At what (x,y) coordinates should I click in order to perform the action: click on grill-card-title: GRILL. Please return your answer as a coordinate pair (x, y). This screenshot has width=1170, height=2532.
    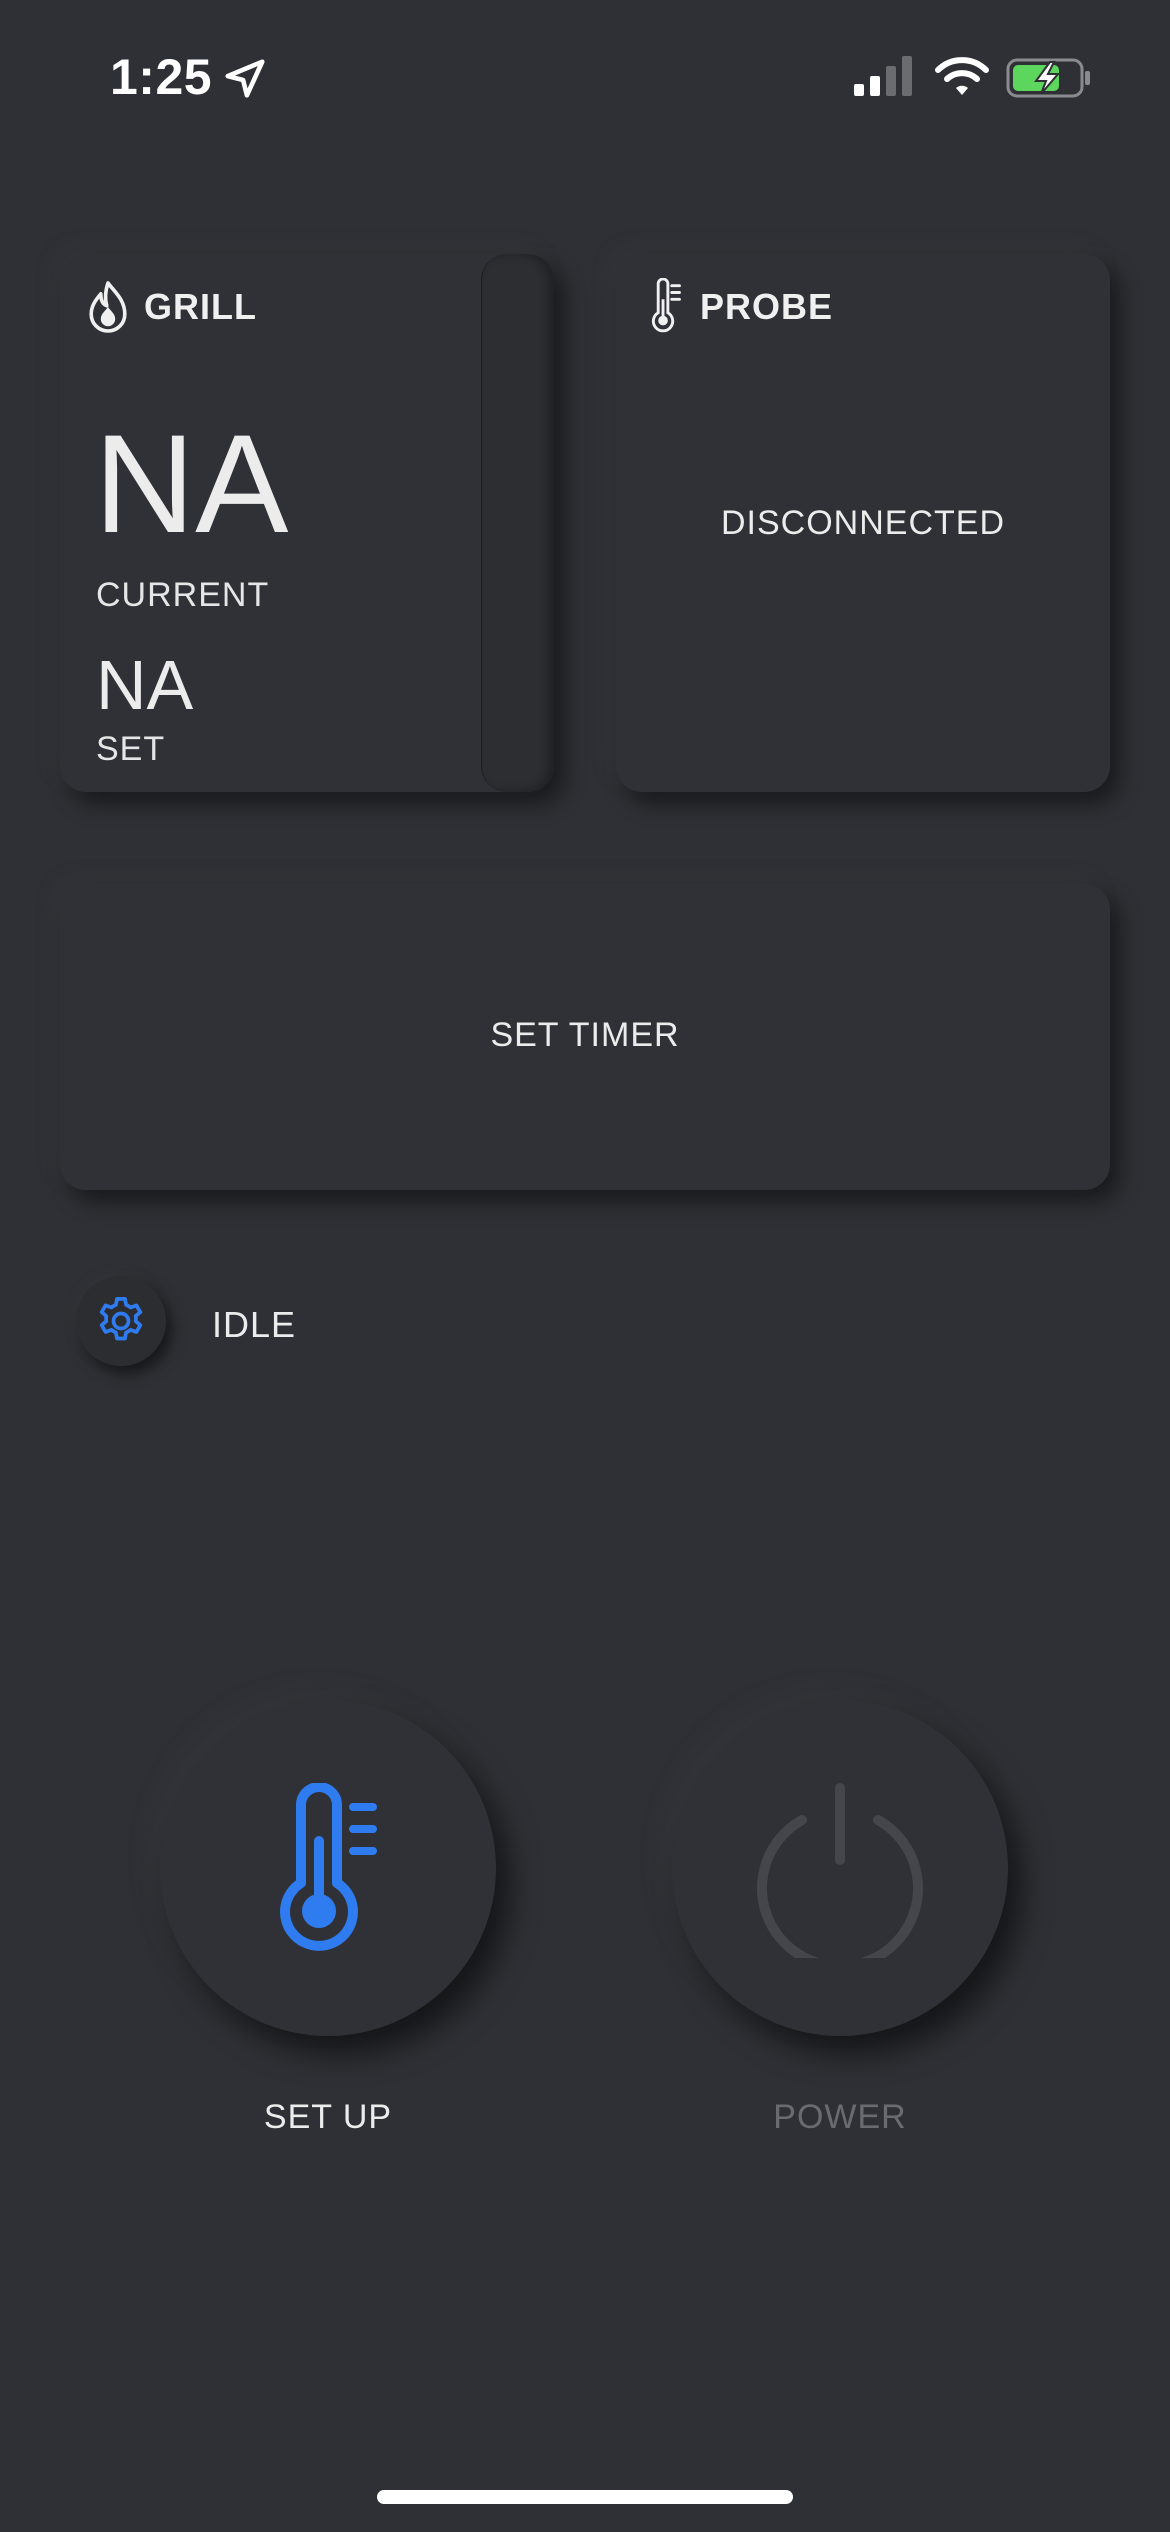
    Looking at the image, I should click on (200, 306).